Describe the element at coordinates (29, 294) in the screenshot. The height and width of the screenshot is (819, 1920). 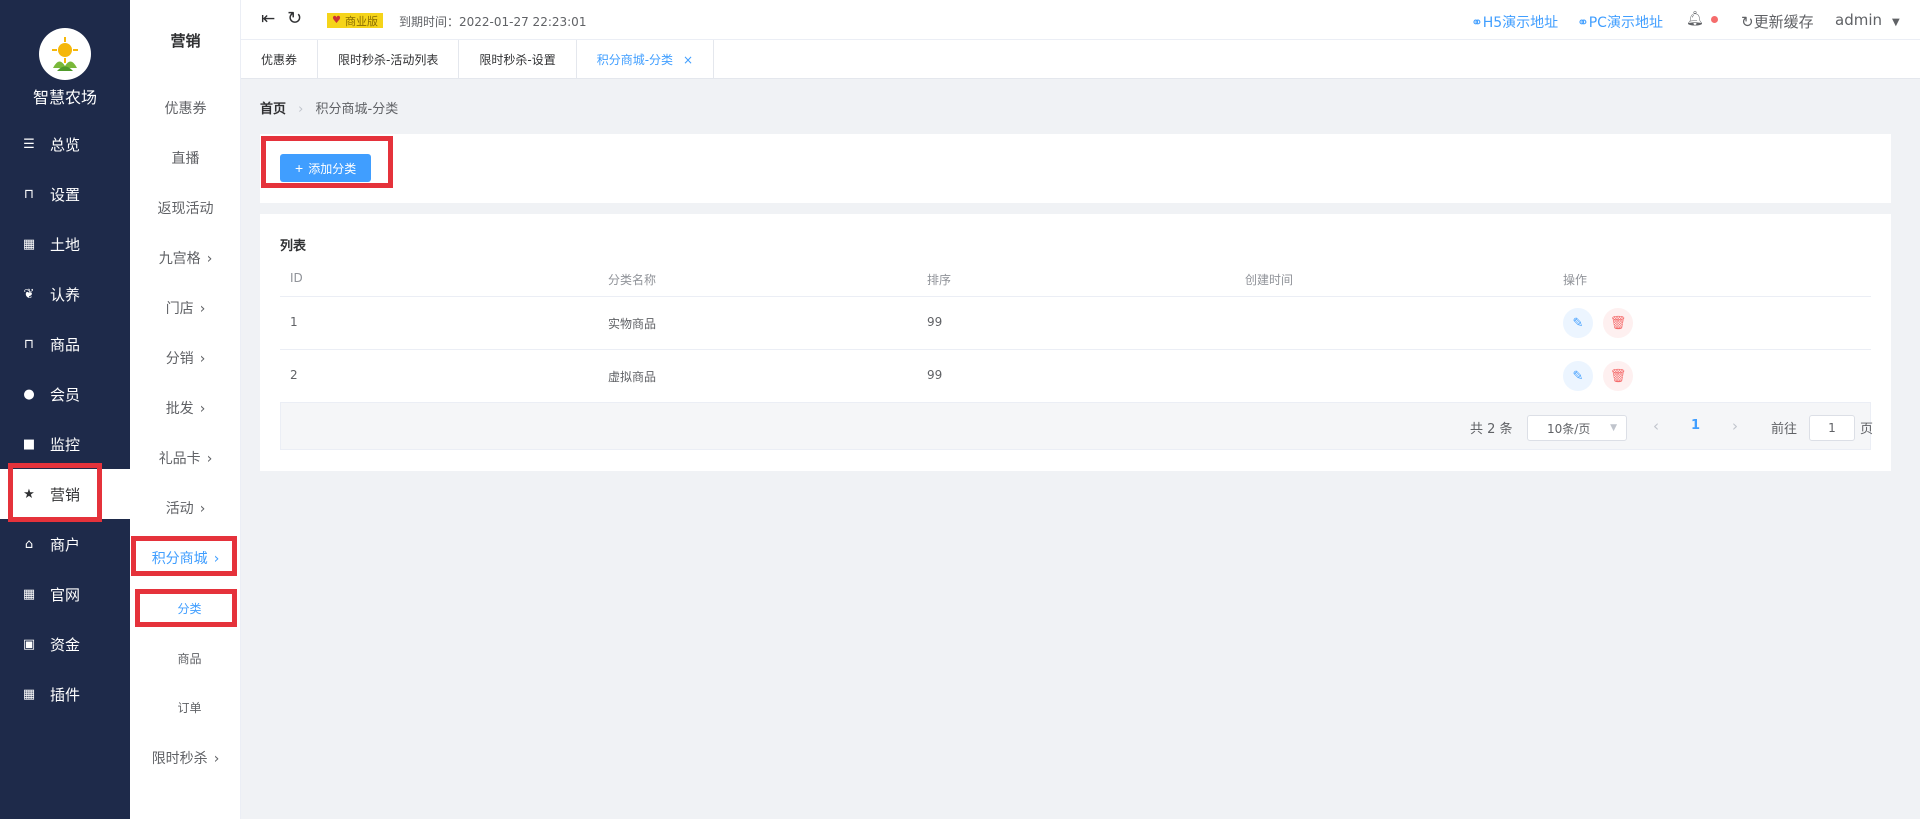
I see `badge-icon: ❦` at that location.